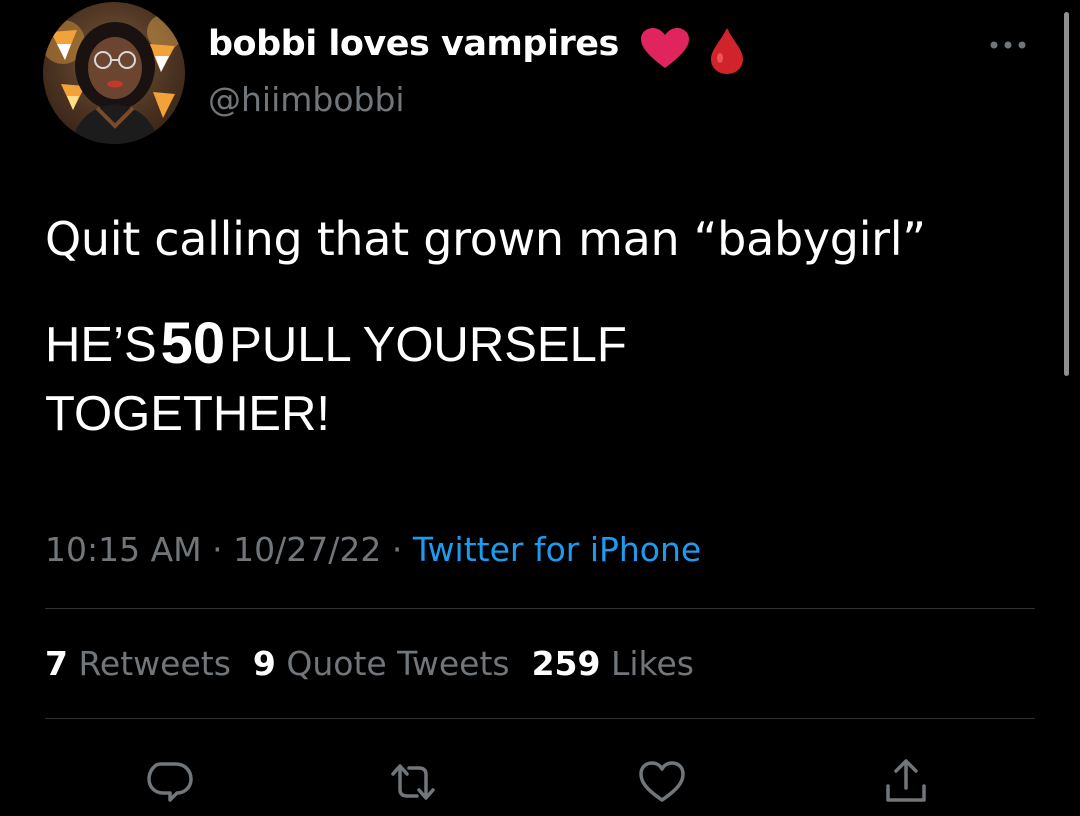 This screenshot has height=816, width=1080. I want to click on more-icon, so click(1008, 45).